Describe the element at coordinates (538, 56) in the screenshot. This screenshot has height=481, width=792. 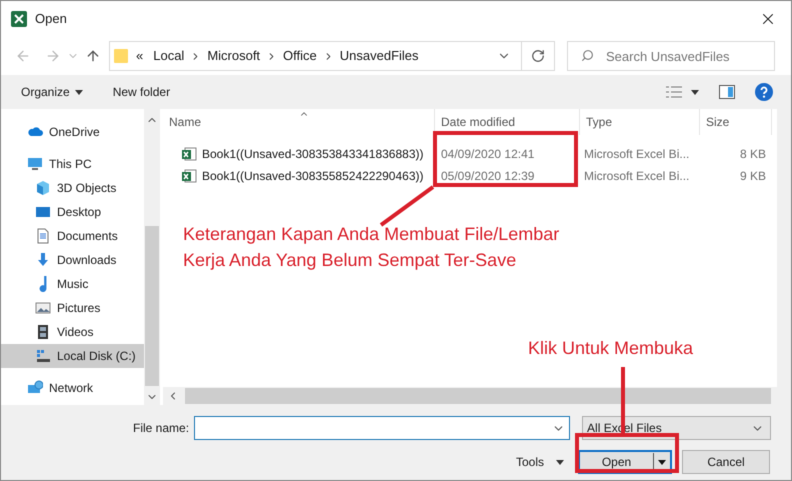
I see `refresh-icon` at that location.